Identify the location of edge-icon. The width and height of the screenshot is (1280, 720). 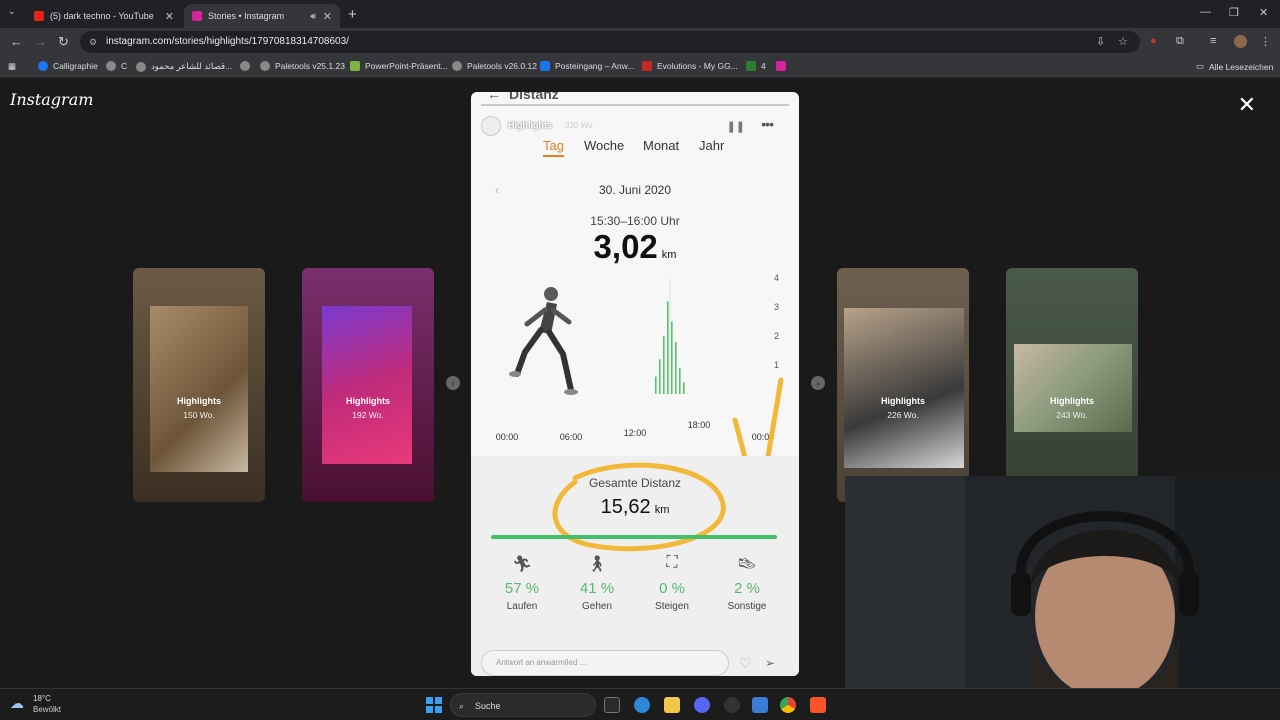
(642, 705).